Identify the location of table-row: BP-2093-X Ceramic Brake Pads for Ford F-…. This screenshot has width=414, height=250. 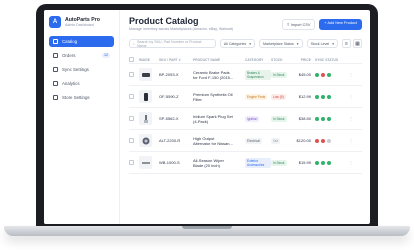
(245, 75).